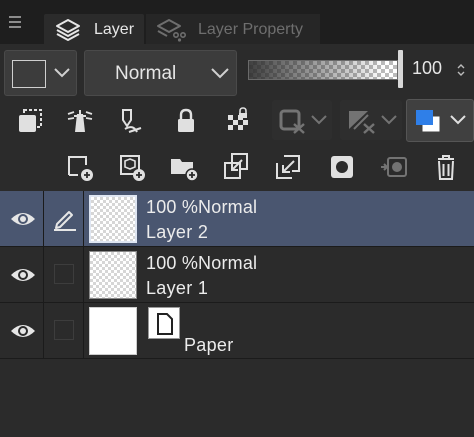 The width and height of the screenshot is (474, 437). Describe the element at coordinates (446, 167) in the screenshot. I see `delete-layer-icon` at that location.